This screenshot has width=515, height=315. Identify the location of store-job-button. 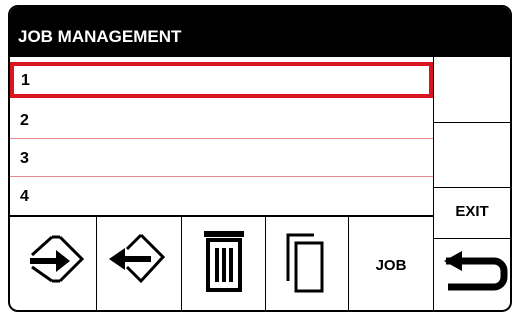
(53, 263).